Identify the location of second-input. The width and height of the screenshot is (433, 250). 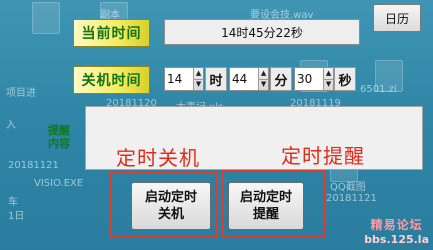
(309, 79).